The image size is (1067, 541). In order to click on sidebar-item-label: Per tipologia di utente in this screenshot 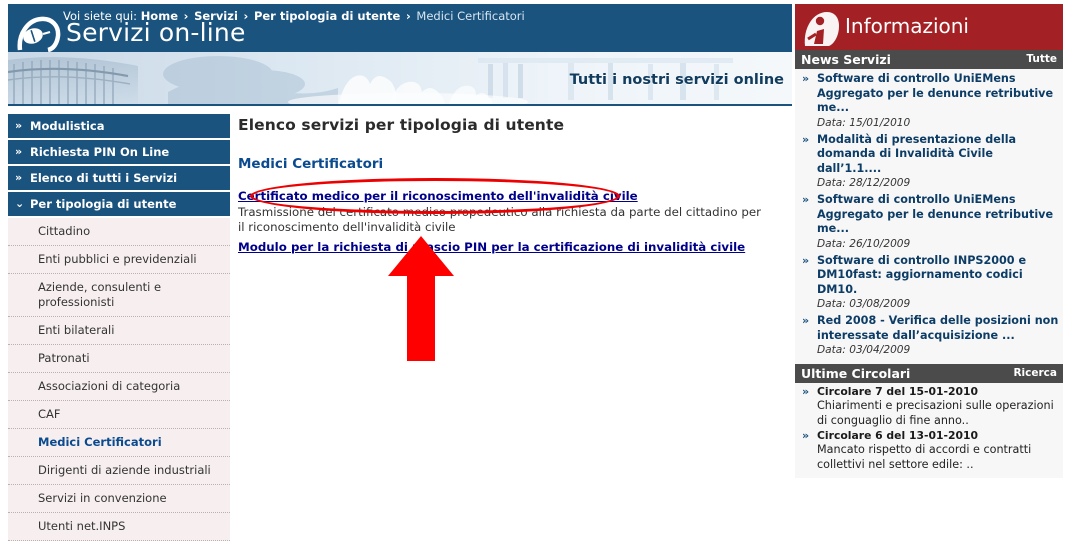, I will do `click(103, 204)`.